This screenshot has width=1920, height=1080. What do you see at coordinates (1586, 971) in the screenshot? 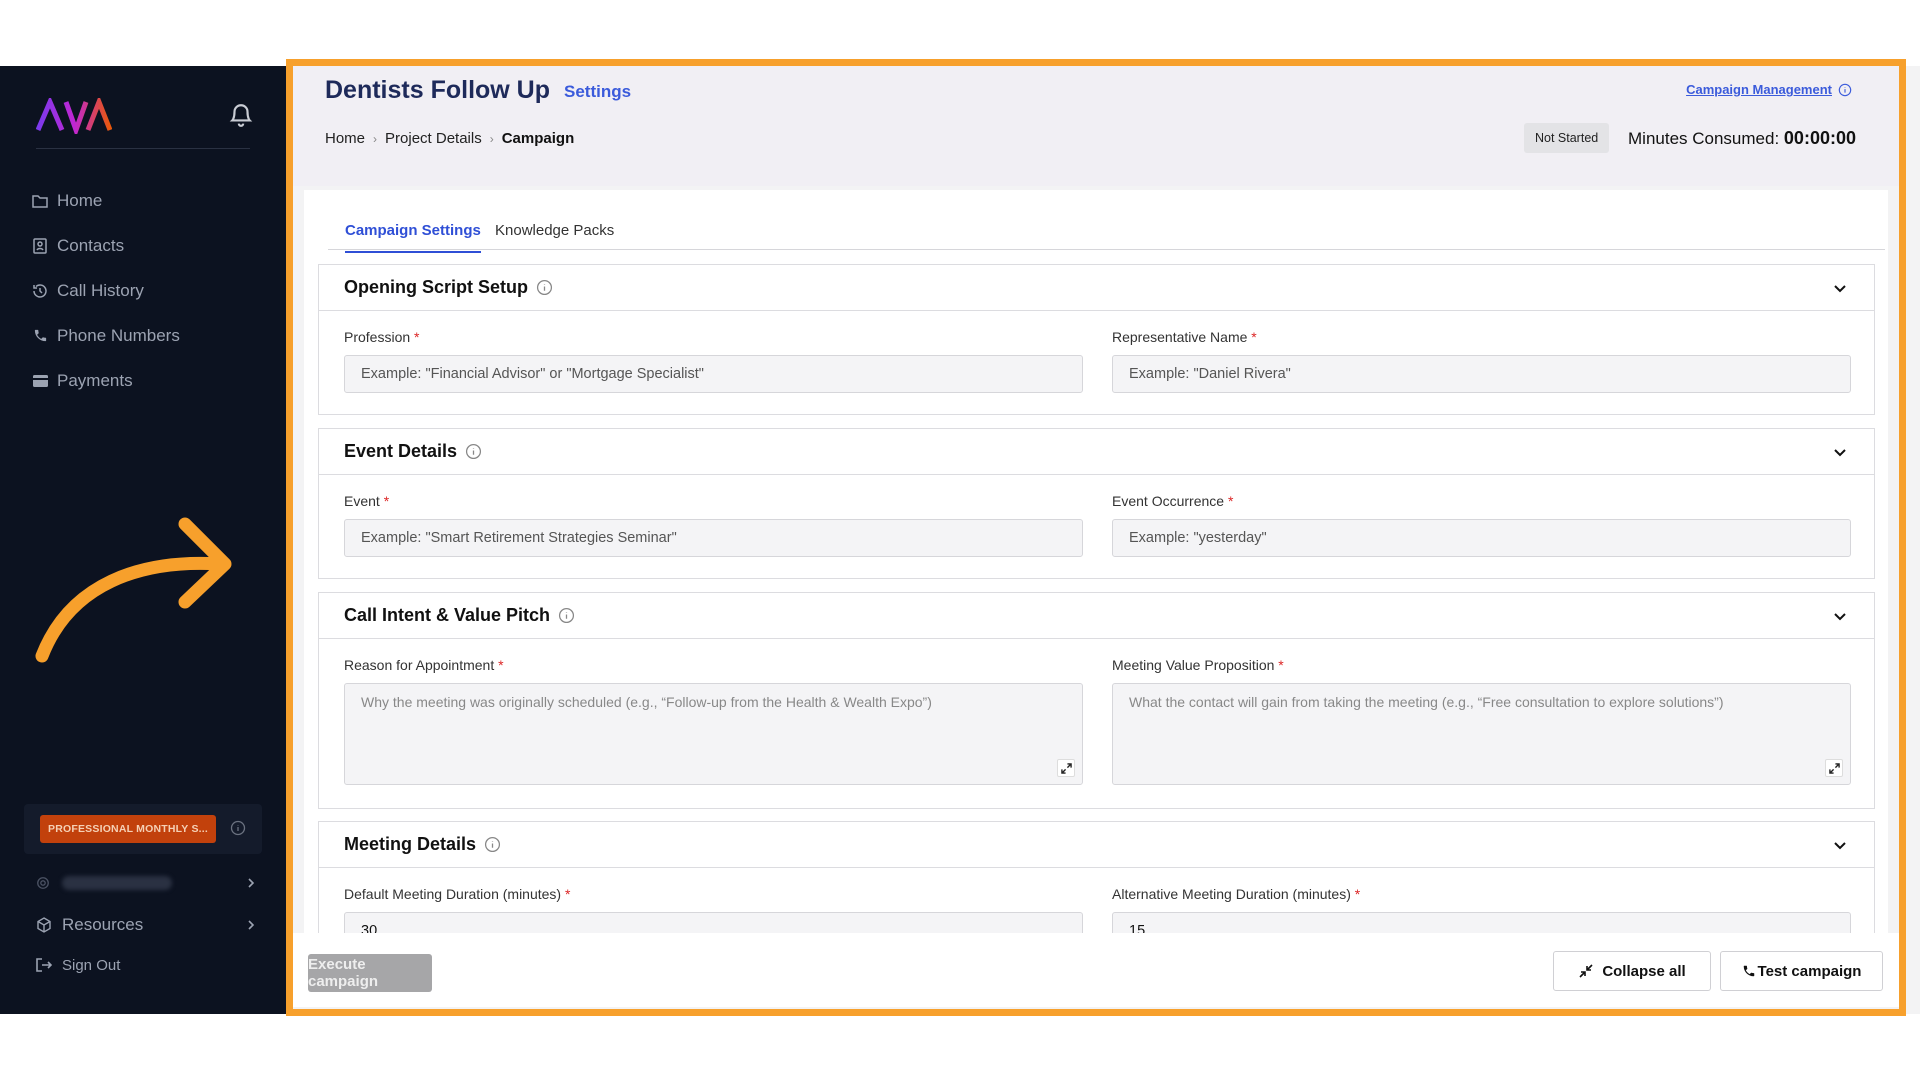
I see `collapse-icon` at bounding box center [1586, 971].